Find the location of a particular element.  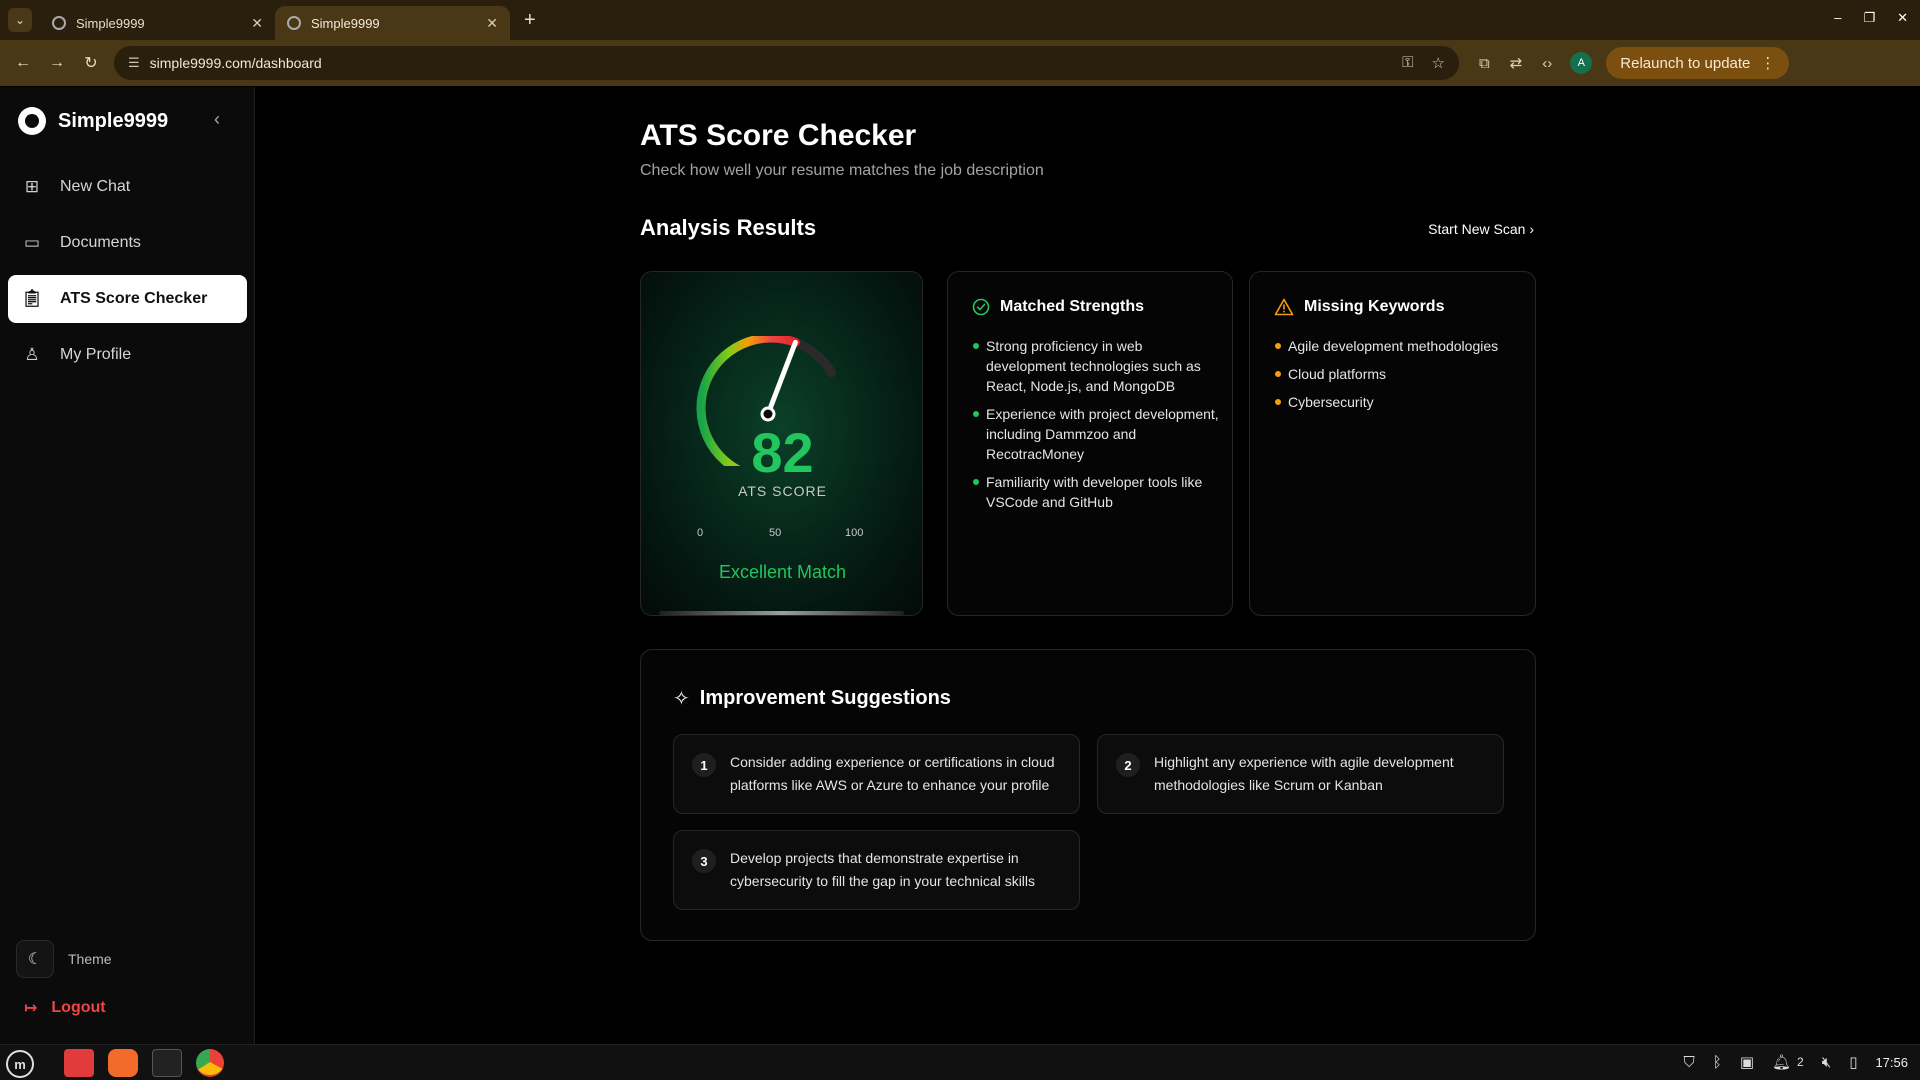

key-icon: ⚿ is located at coordinates (1407, 63).